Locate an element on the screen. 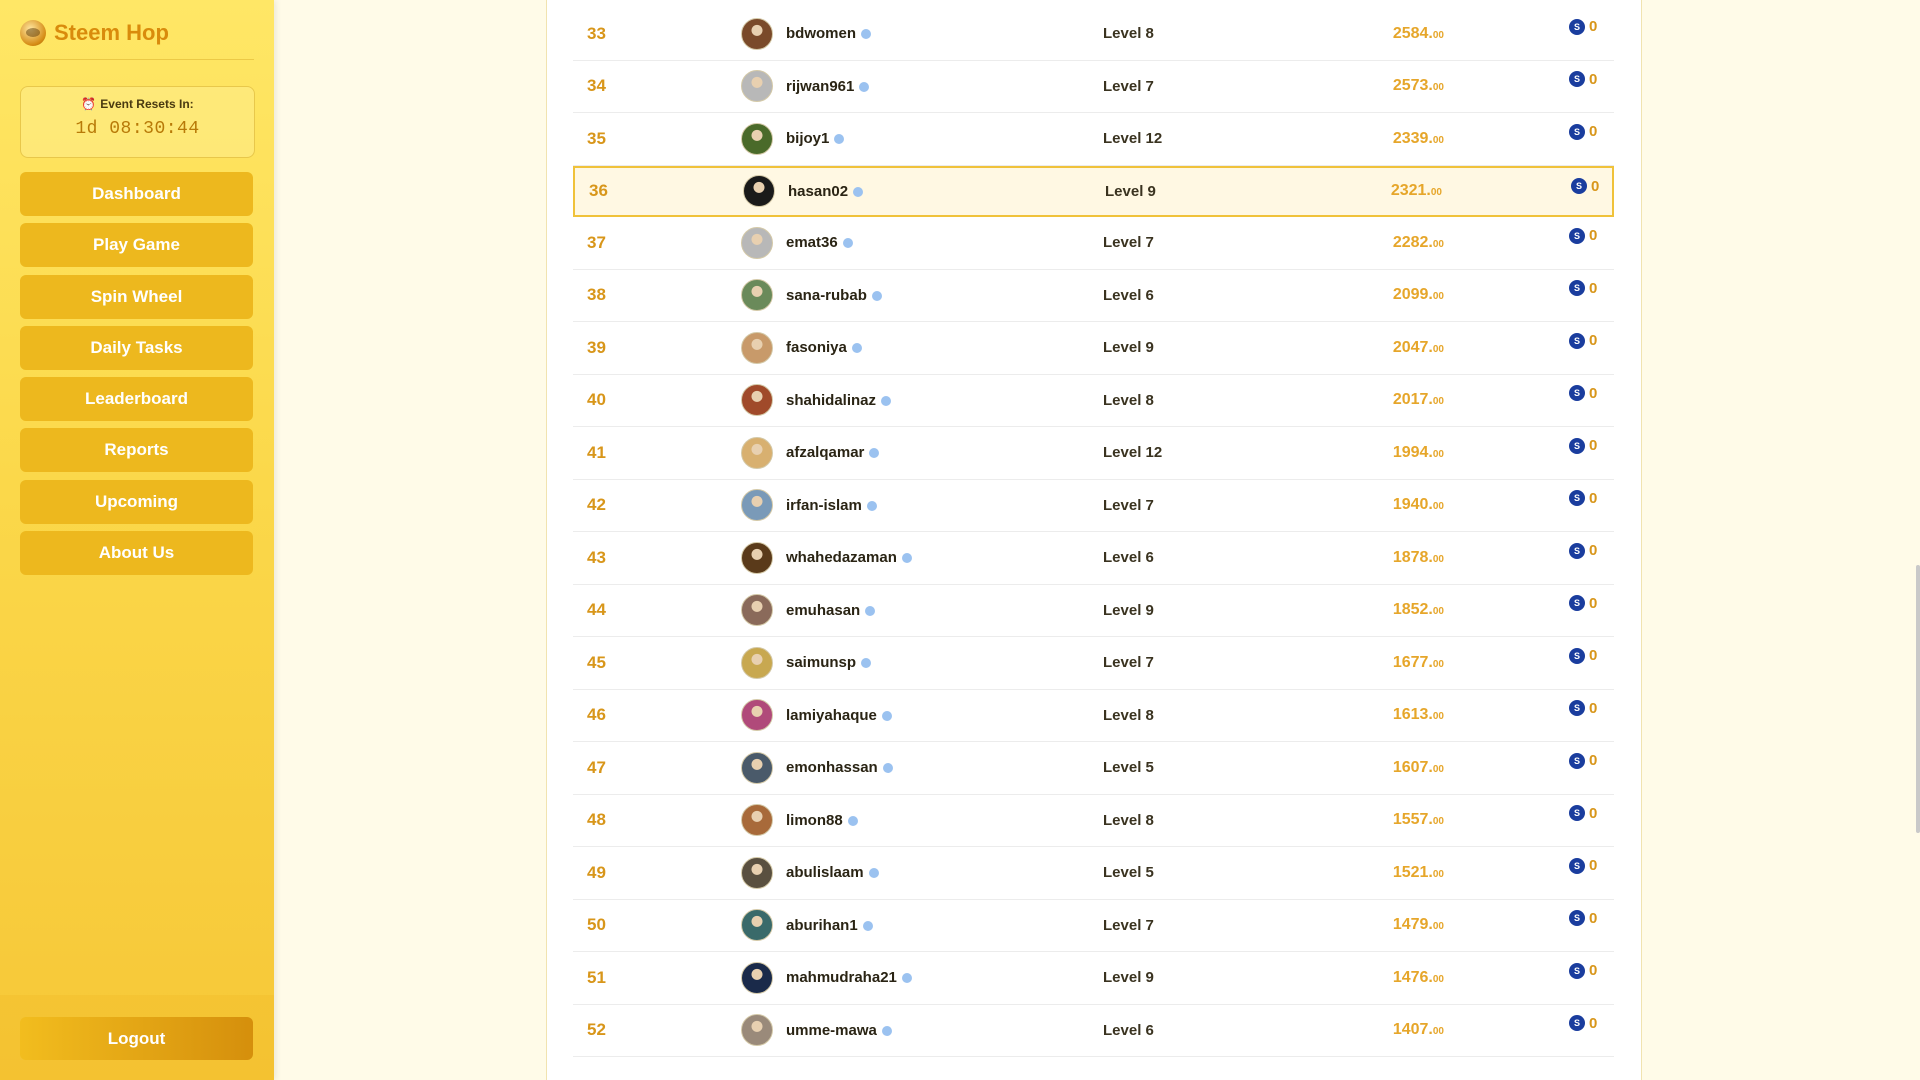 The width and height of the screenshot is (1920, 1080). username-link: saimunsp is located at coordinates (829, 663).